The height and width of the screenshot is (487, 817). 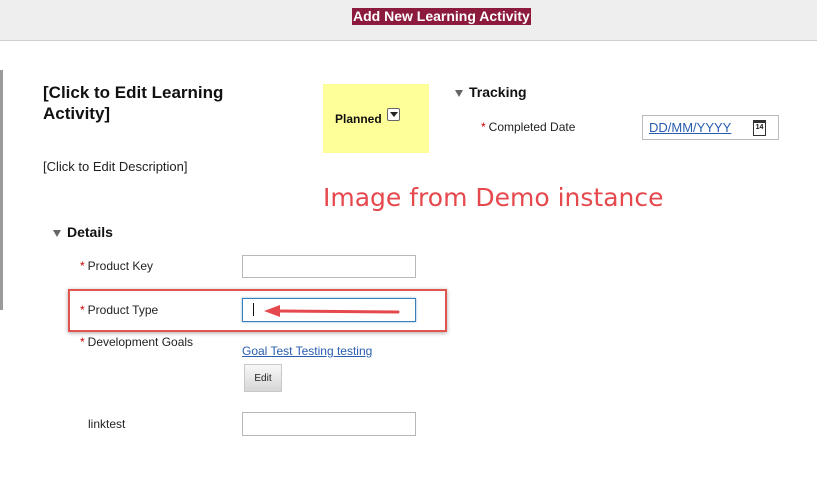 I want to click on activity-description: [Click to Edit Description], so click(x=115, y=166).